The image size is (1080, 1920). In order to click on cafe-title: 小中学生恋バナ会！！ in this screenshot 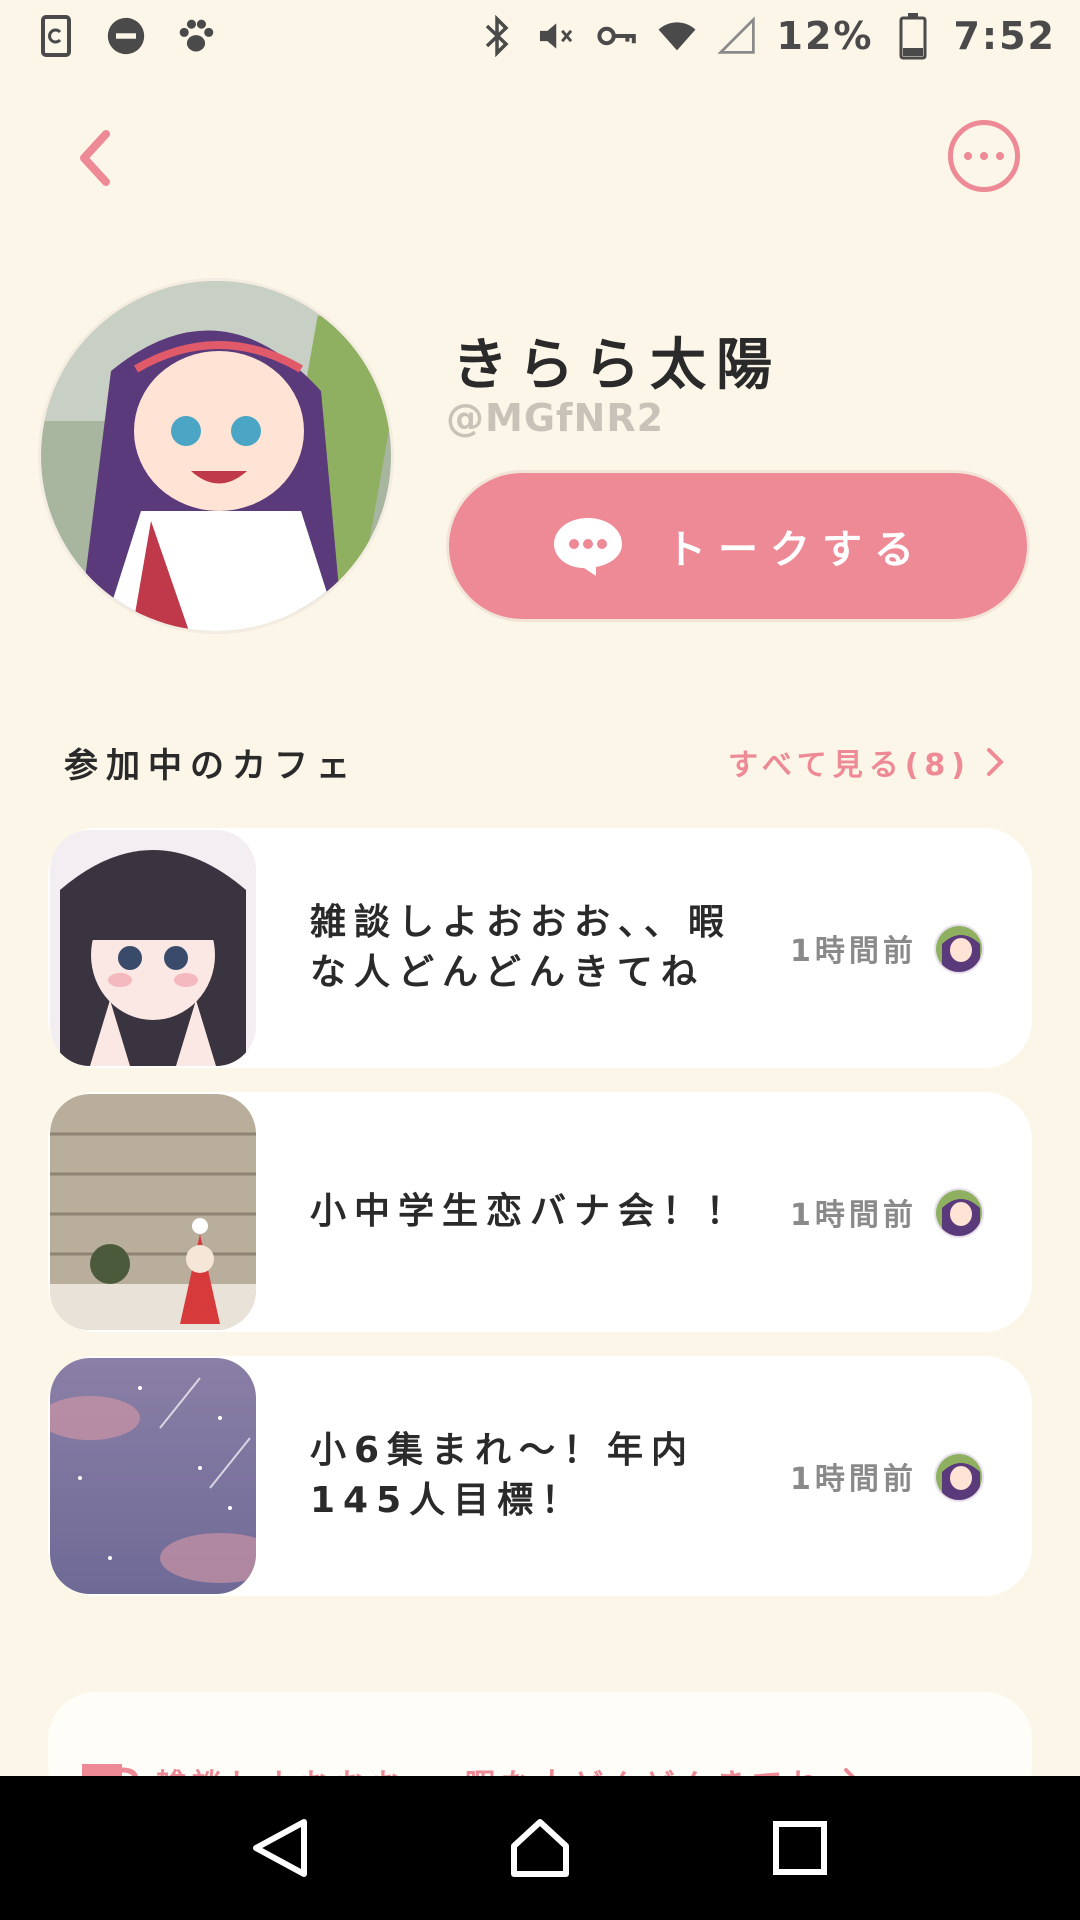, I will do `click(530, 1211)`.